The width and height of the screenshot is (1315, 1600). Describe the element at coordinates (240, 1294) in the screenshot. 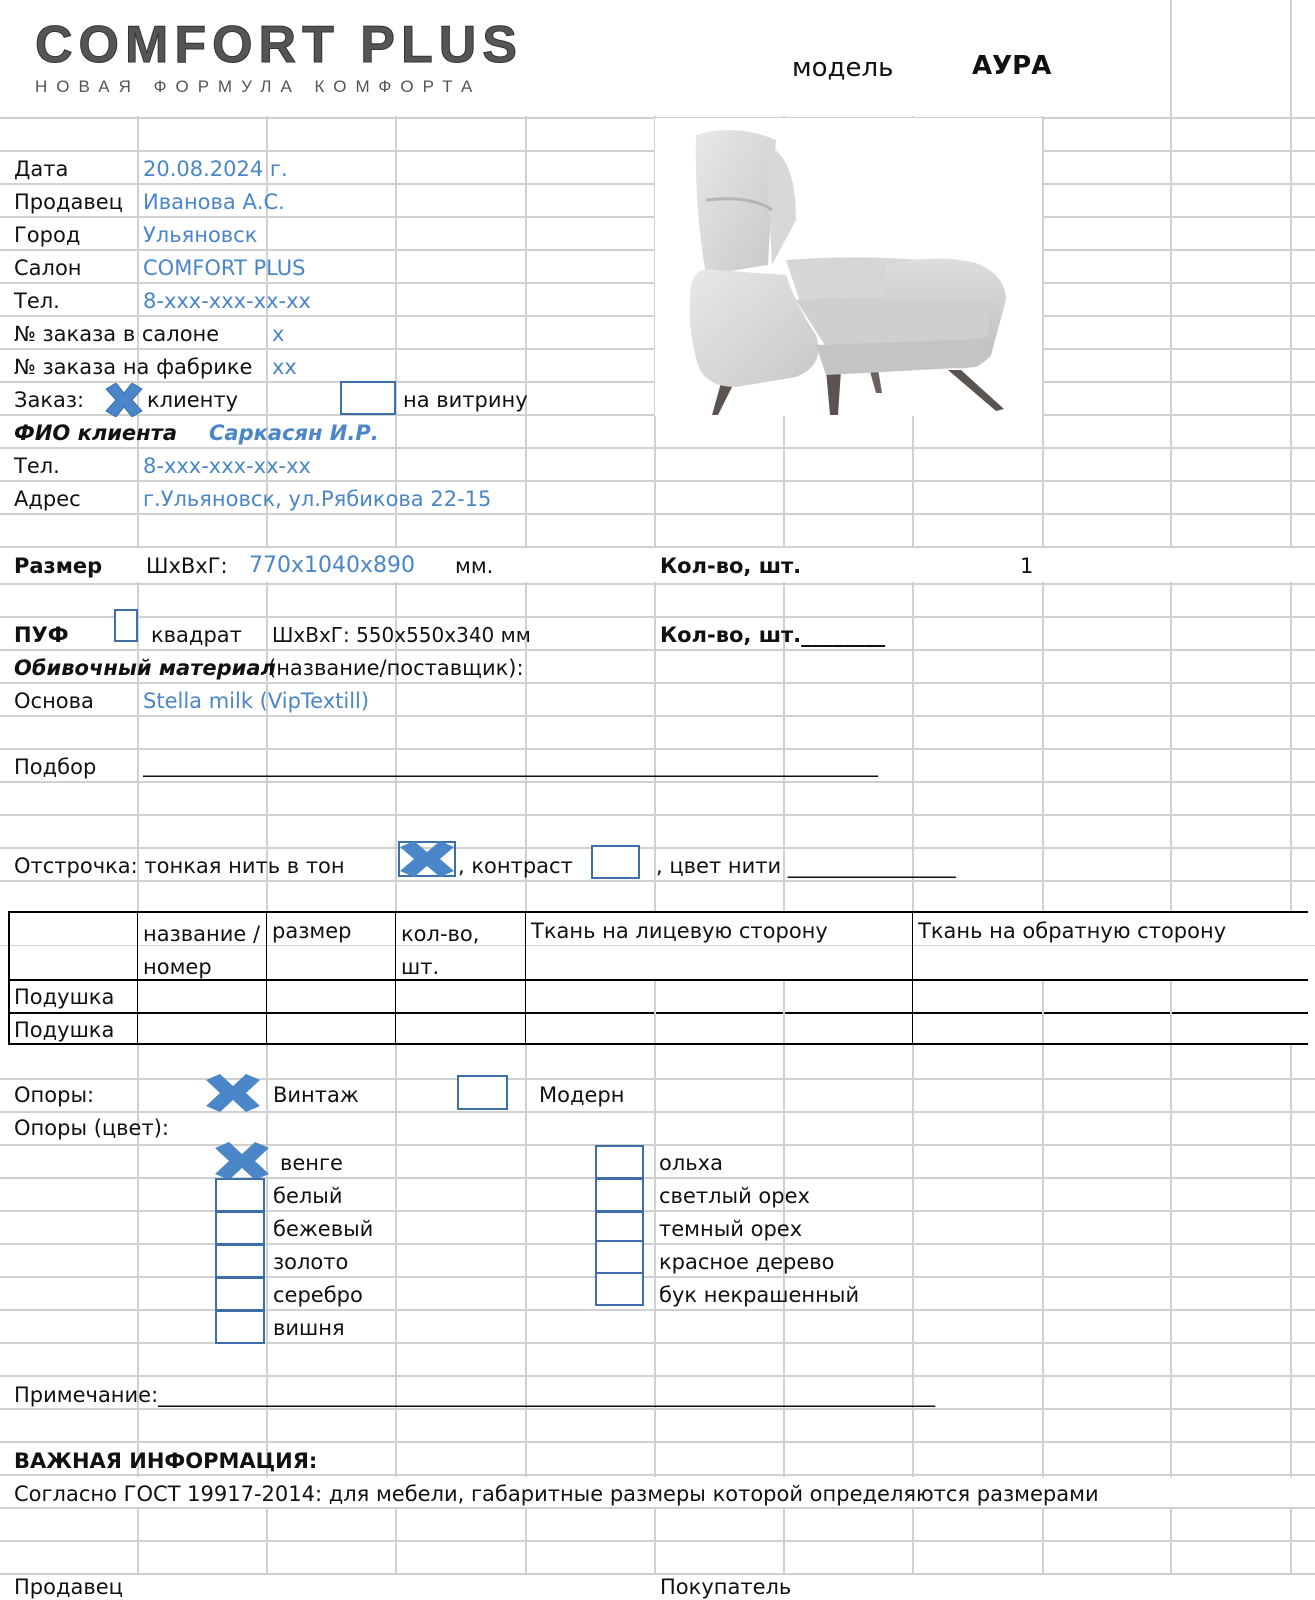

I see `color-silver-checkbox` at that location.